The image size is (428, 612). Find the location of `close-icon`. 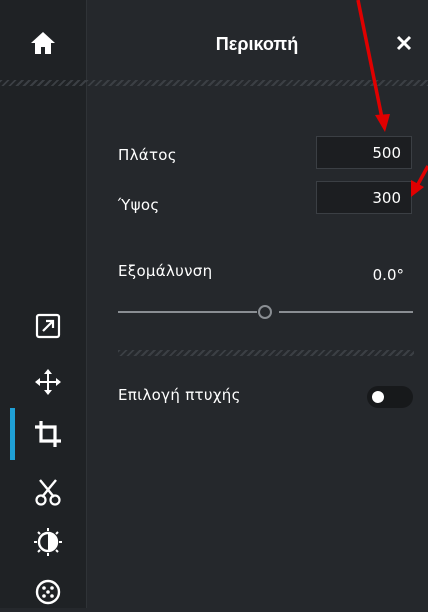

close-icon is located at coordinates (404, 43).